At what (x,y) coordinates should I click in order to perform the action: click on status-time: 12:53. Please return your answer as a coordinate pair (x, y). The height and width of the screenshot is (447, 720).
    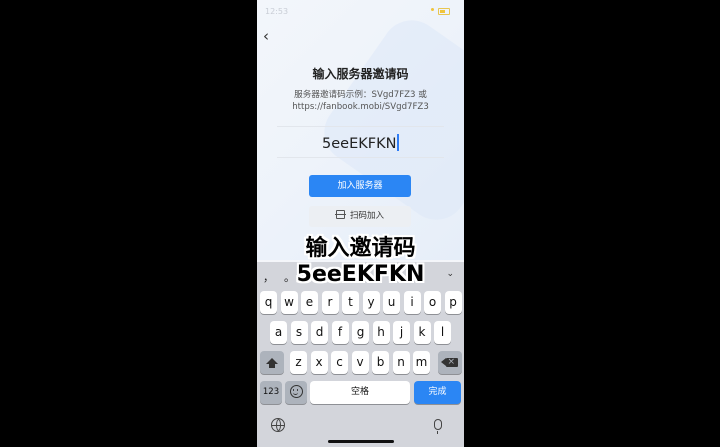
    Looking at the image, I should click on (277, 11).